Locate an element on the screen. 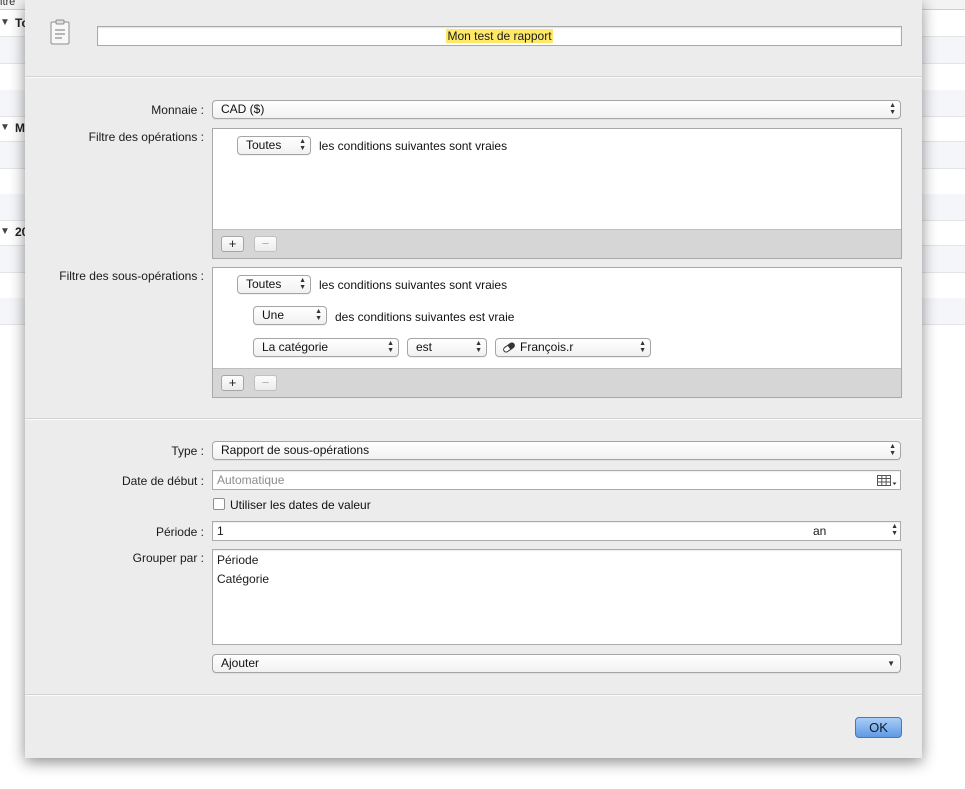  currency-value: CAD ($) is located at coordinates (243, 109).